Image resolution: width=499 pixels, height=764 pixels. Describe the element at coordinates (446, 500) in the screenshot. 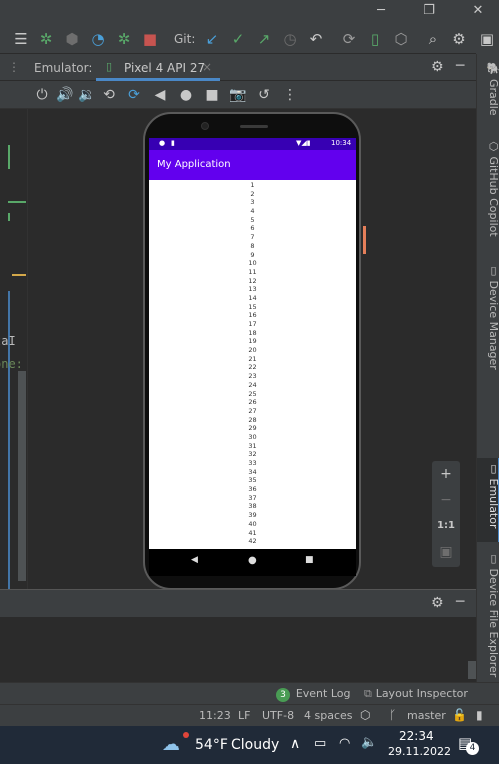

I see `zoom-out-button: −` at that location.